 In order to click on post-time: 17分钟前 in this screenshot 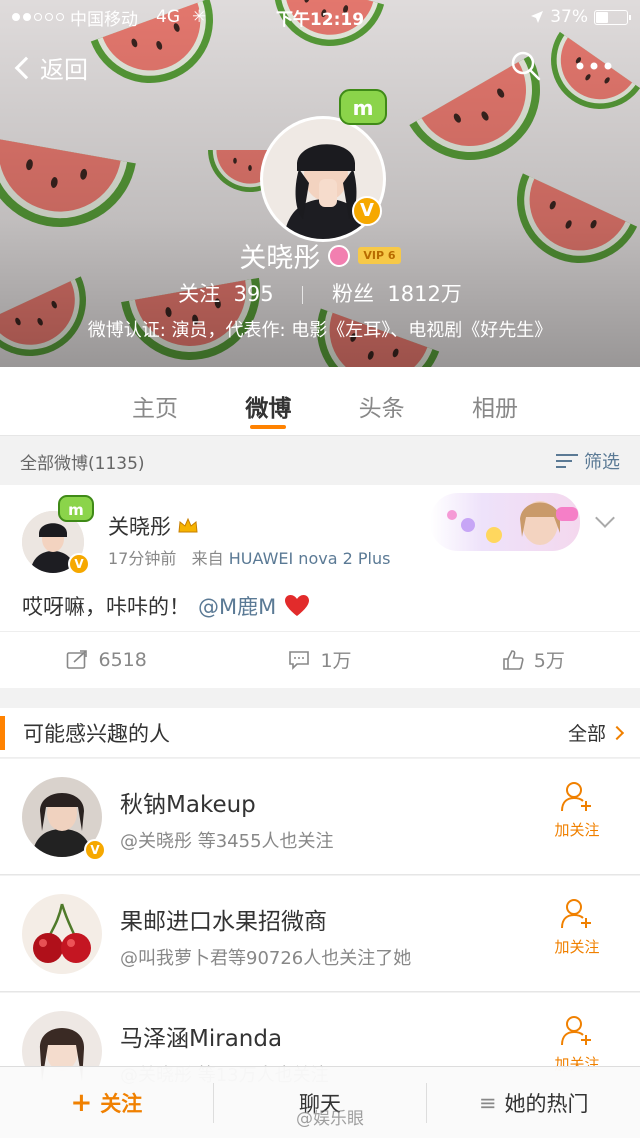, I will do `click(142, 558)`.